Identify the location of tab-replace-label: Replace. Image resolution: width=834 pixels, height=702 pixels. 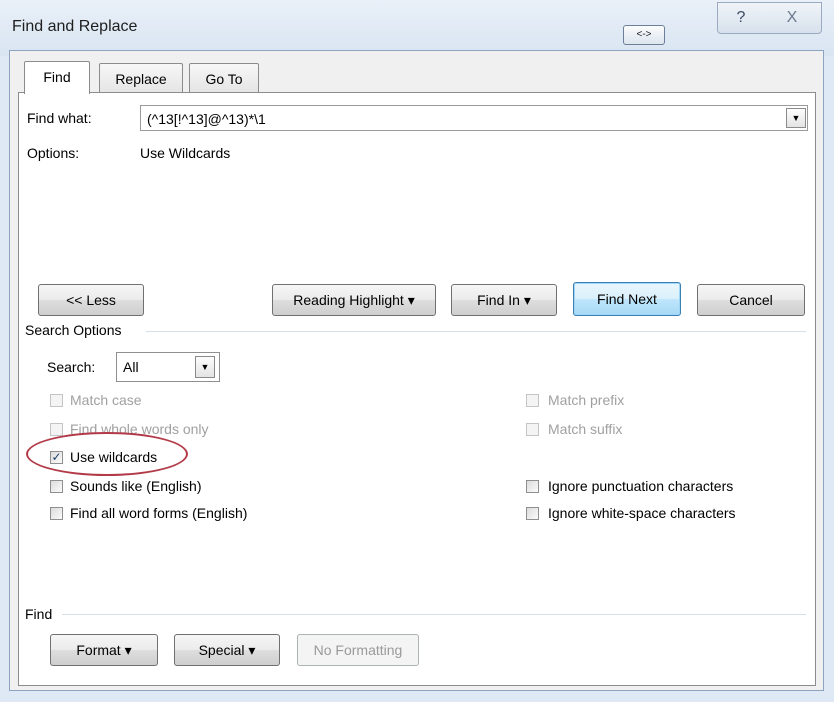
(141, 79).